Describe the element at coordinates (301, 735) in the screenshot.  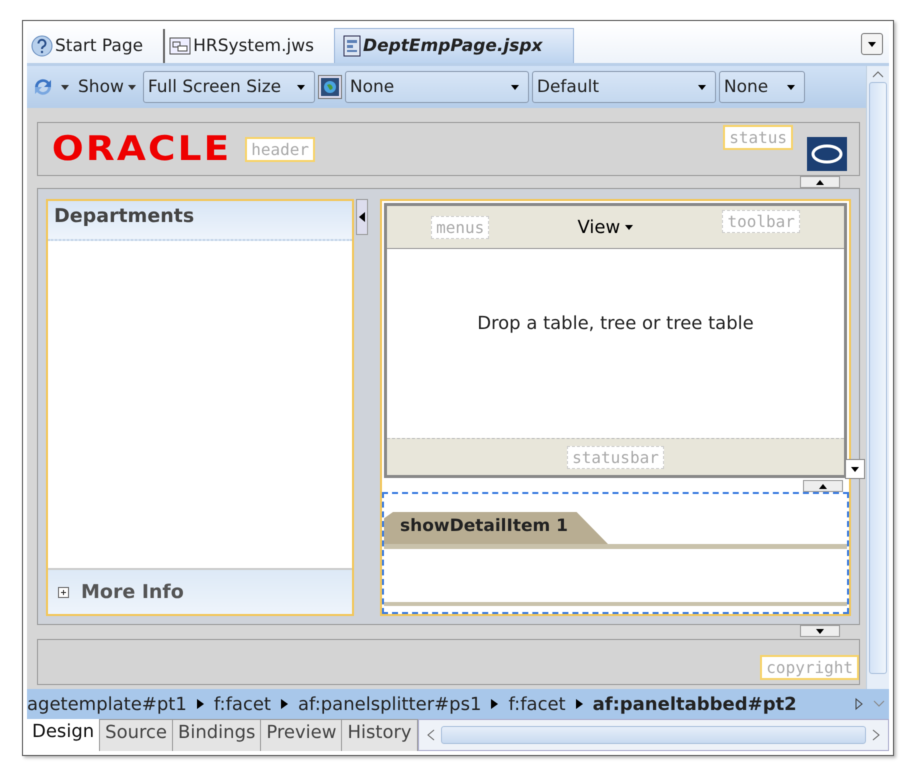
I see `editor-mode-tab: Preview` at that location.